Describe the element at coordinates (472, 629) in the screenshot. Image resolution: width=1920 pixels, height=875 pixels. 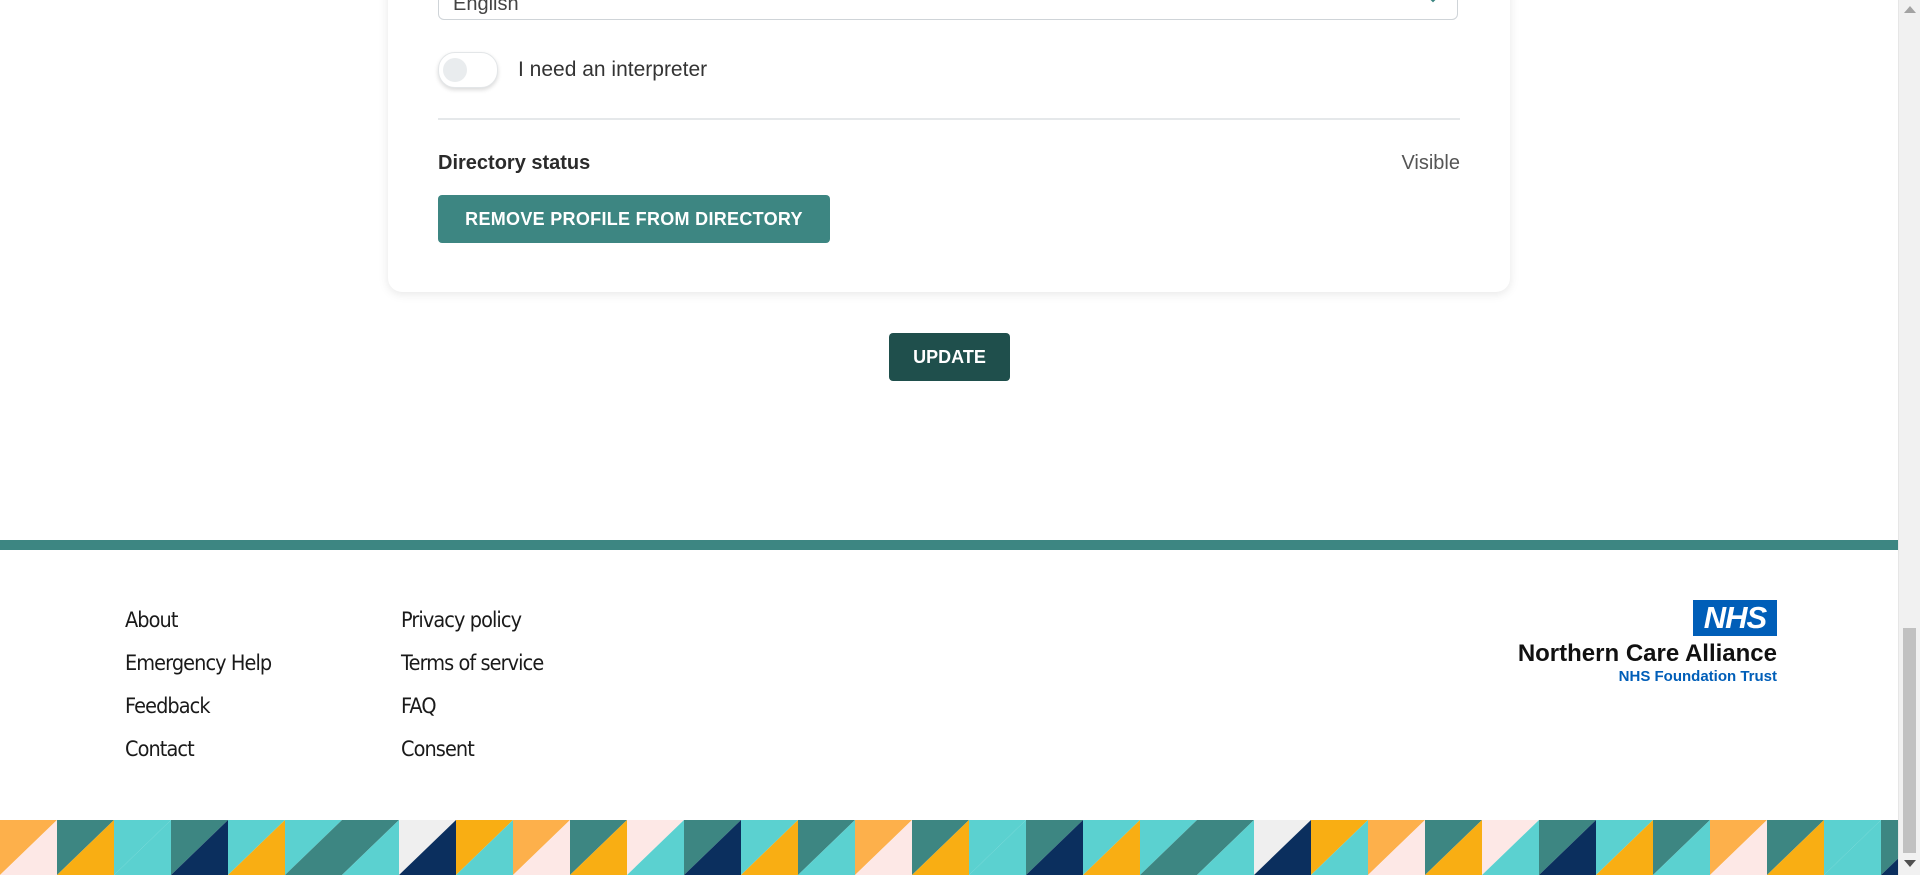
I see `footer-link-privacy-policy: Privacy policy` at that location.